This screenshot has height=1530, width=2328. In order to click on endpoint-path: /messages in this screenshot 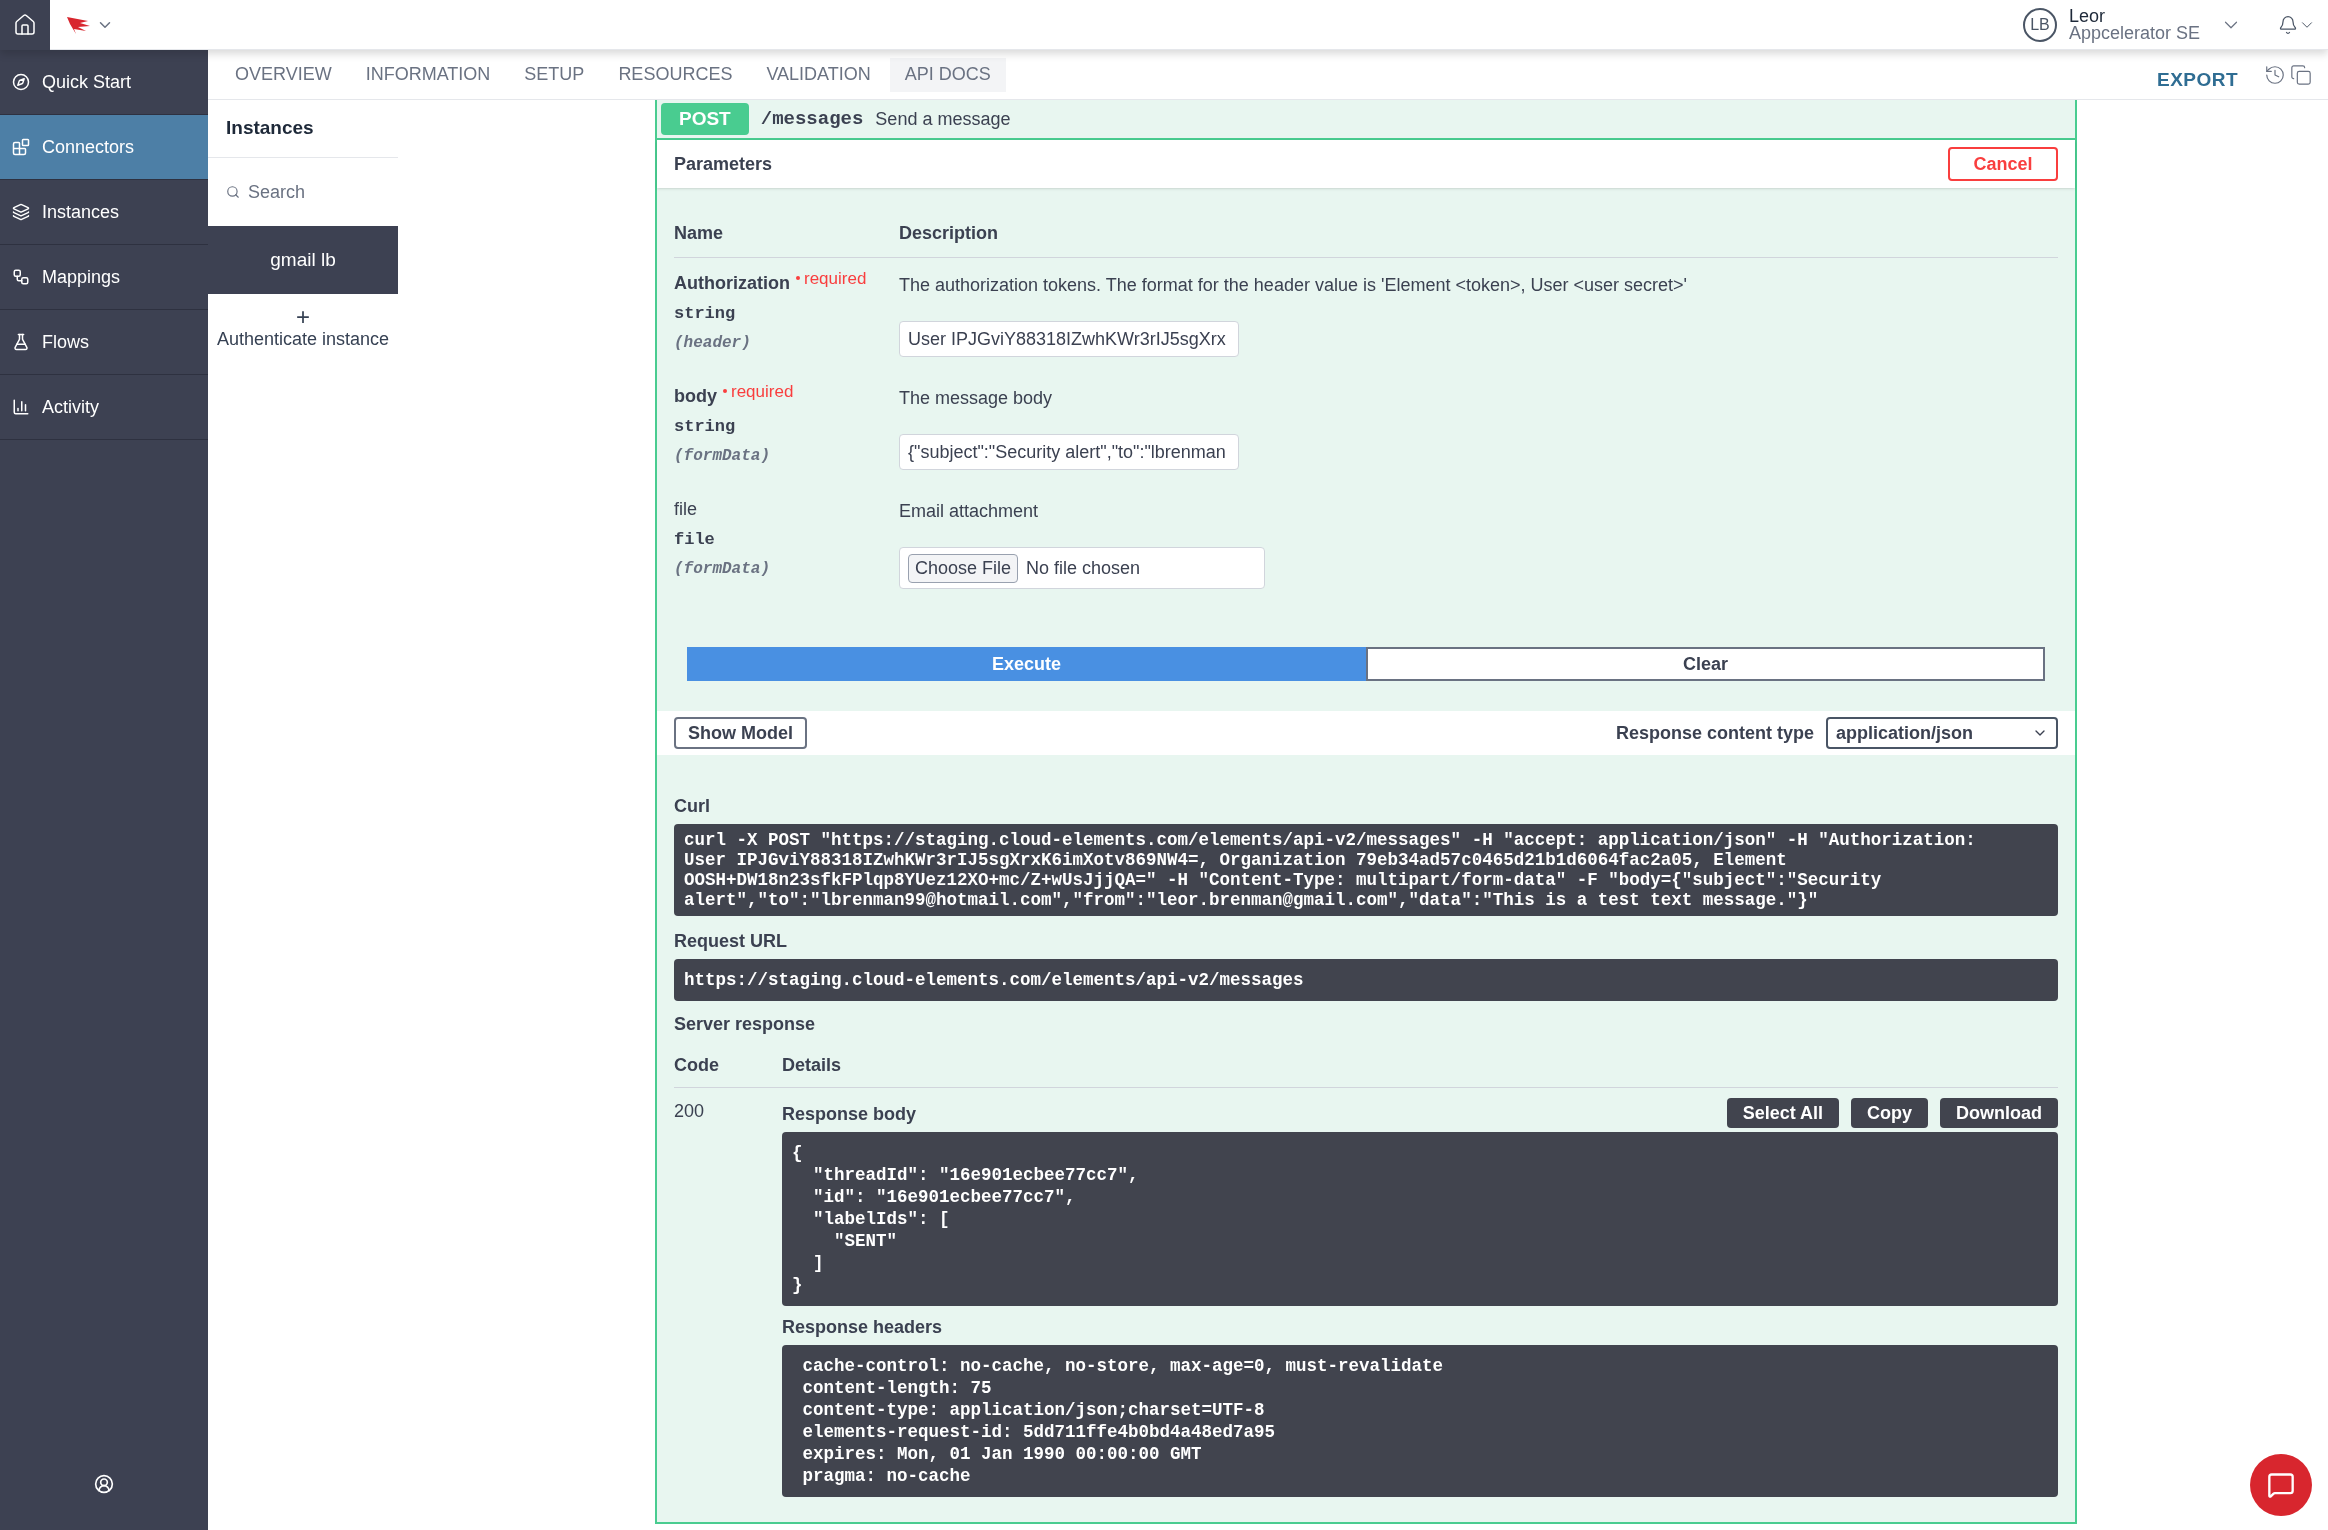, I will do `click(812, 119)`.